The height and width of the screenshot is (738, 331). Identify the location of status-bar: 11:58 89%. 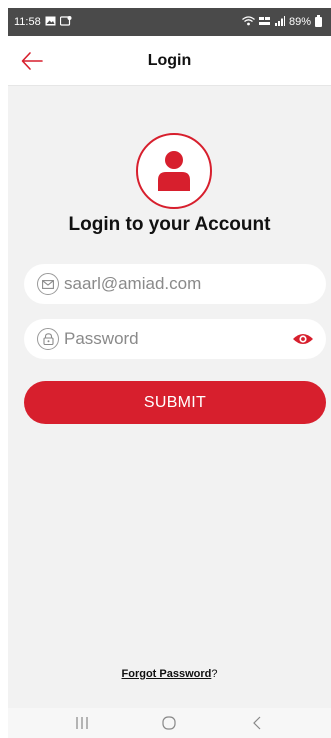
(169, 22).